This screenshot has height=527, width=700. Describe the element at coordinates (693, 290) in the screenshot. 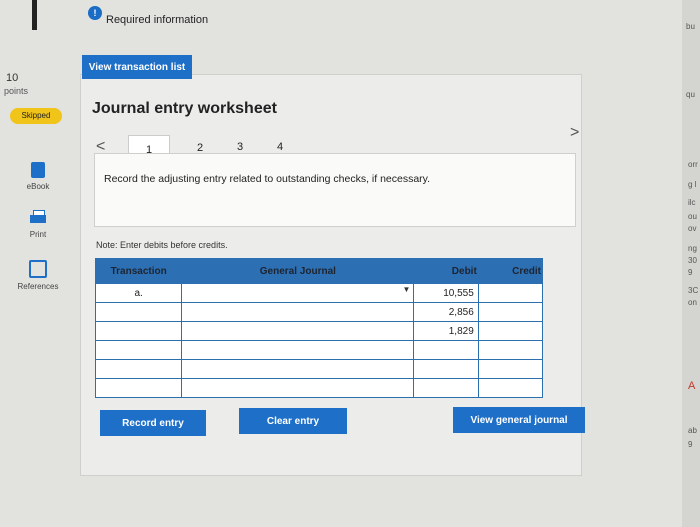

I see `edge-text: 3C` at that location.